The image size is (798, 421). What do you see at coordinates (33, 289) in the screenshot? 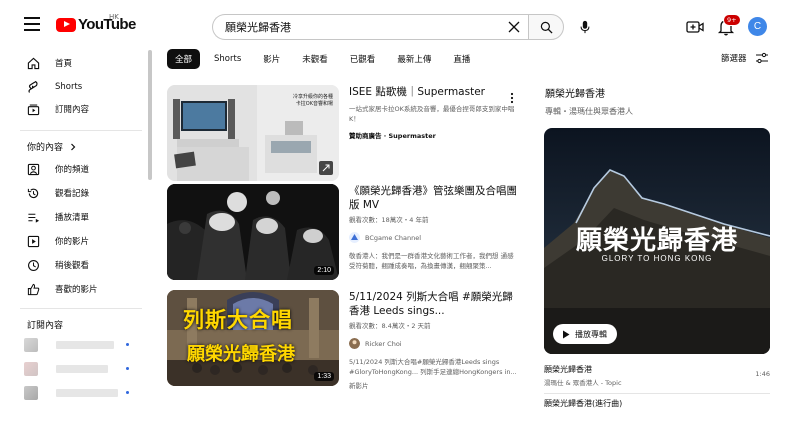
I see `liked-icon` at bounding box center [33, 289].